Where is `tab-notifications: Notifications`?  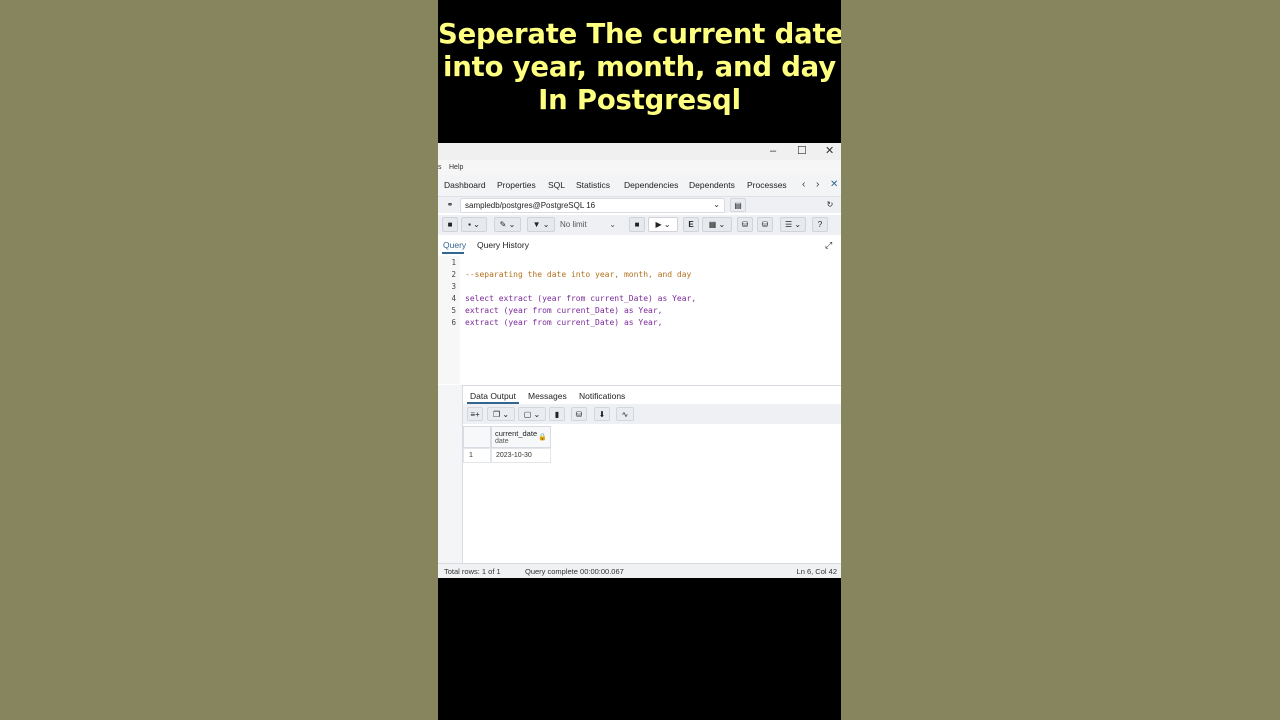
tab-notifications: Notifications is located at coordinates (602, 396).